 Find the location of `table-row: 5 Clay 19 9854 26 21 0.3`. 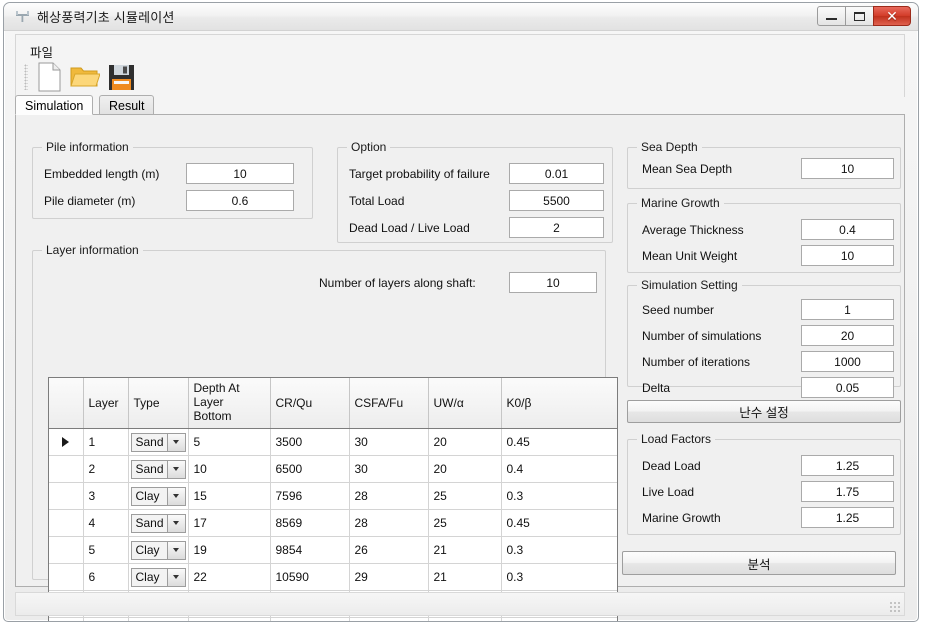

table-row: 5 Clay 19 9854 26 21 0.3 is located at coordinates (333, 550).